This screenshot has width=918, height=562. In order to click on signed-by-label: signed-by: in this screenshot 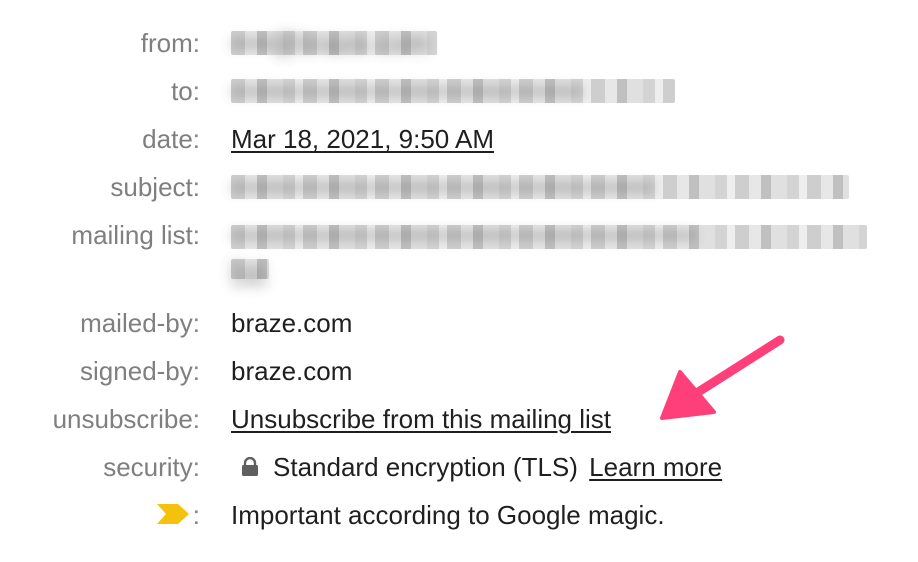, I will do `click(140, 371)`.